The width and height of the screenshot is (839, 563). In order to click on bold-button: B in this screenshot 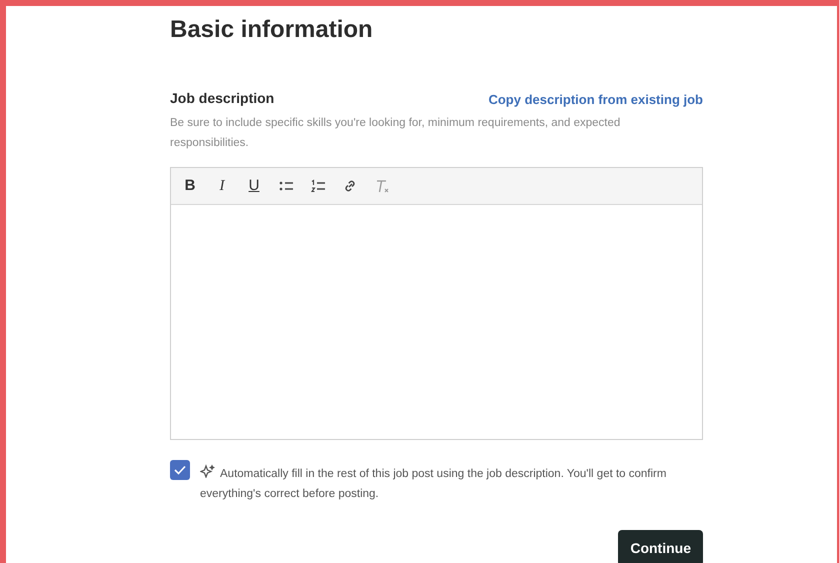, I will do `click(190, 186)`.